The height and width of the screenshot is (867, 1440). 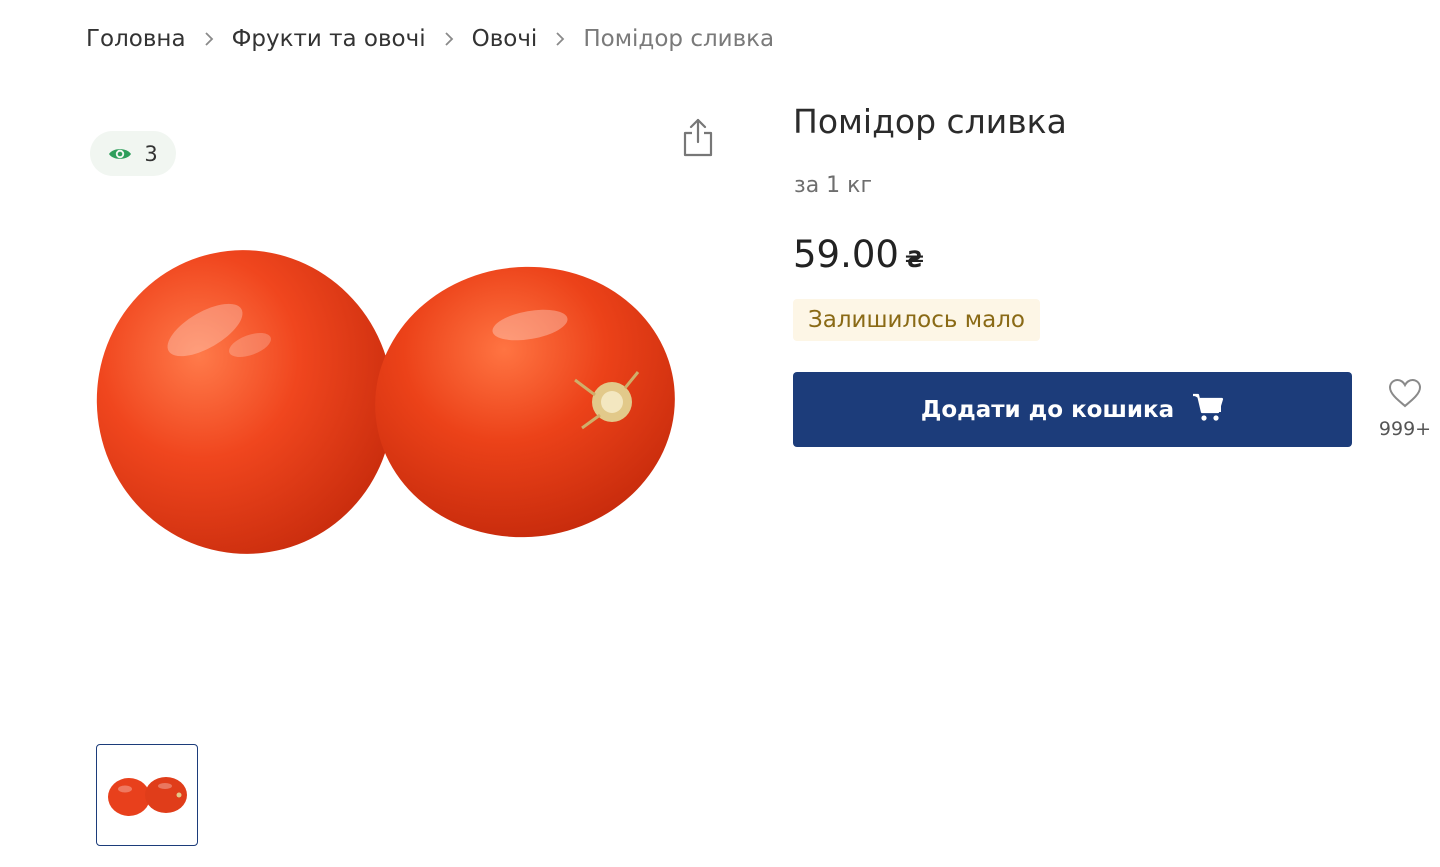 I want to click on price-currency: ₴, so click(x=914, y=260).